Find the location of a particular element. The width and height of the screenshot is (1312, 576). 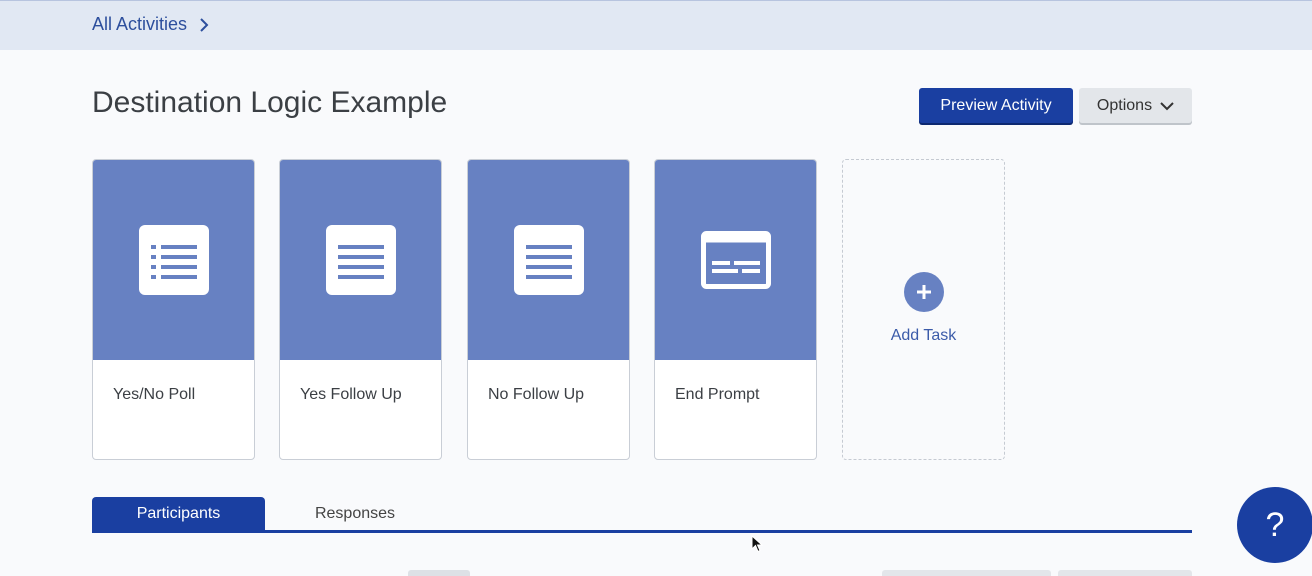

help-icon: ? is located at coordinates (1275, 524).